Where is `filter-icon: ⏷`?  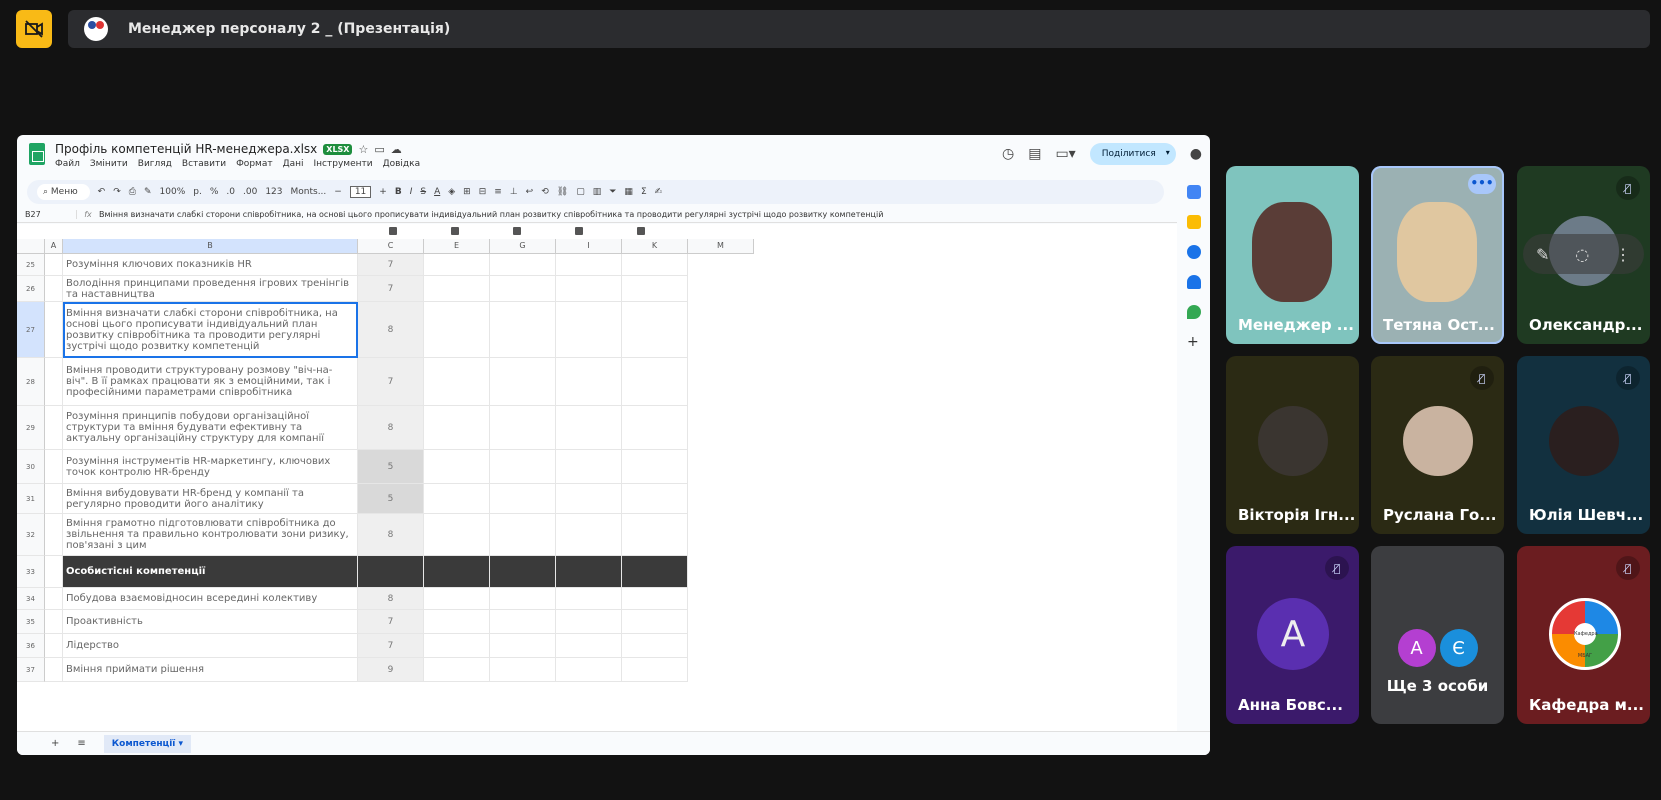
filter-icon: ⏷ is located at coordinates (612, 192).